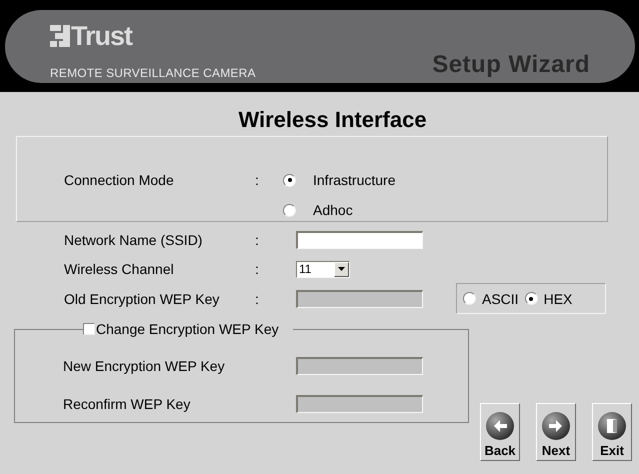 This screenshot has height=474, width=639. Describe the element at coordinates (354, 180) in the screenshot. I see `radio-label: Infrastructure` at that location.